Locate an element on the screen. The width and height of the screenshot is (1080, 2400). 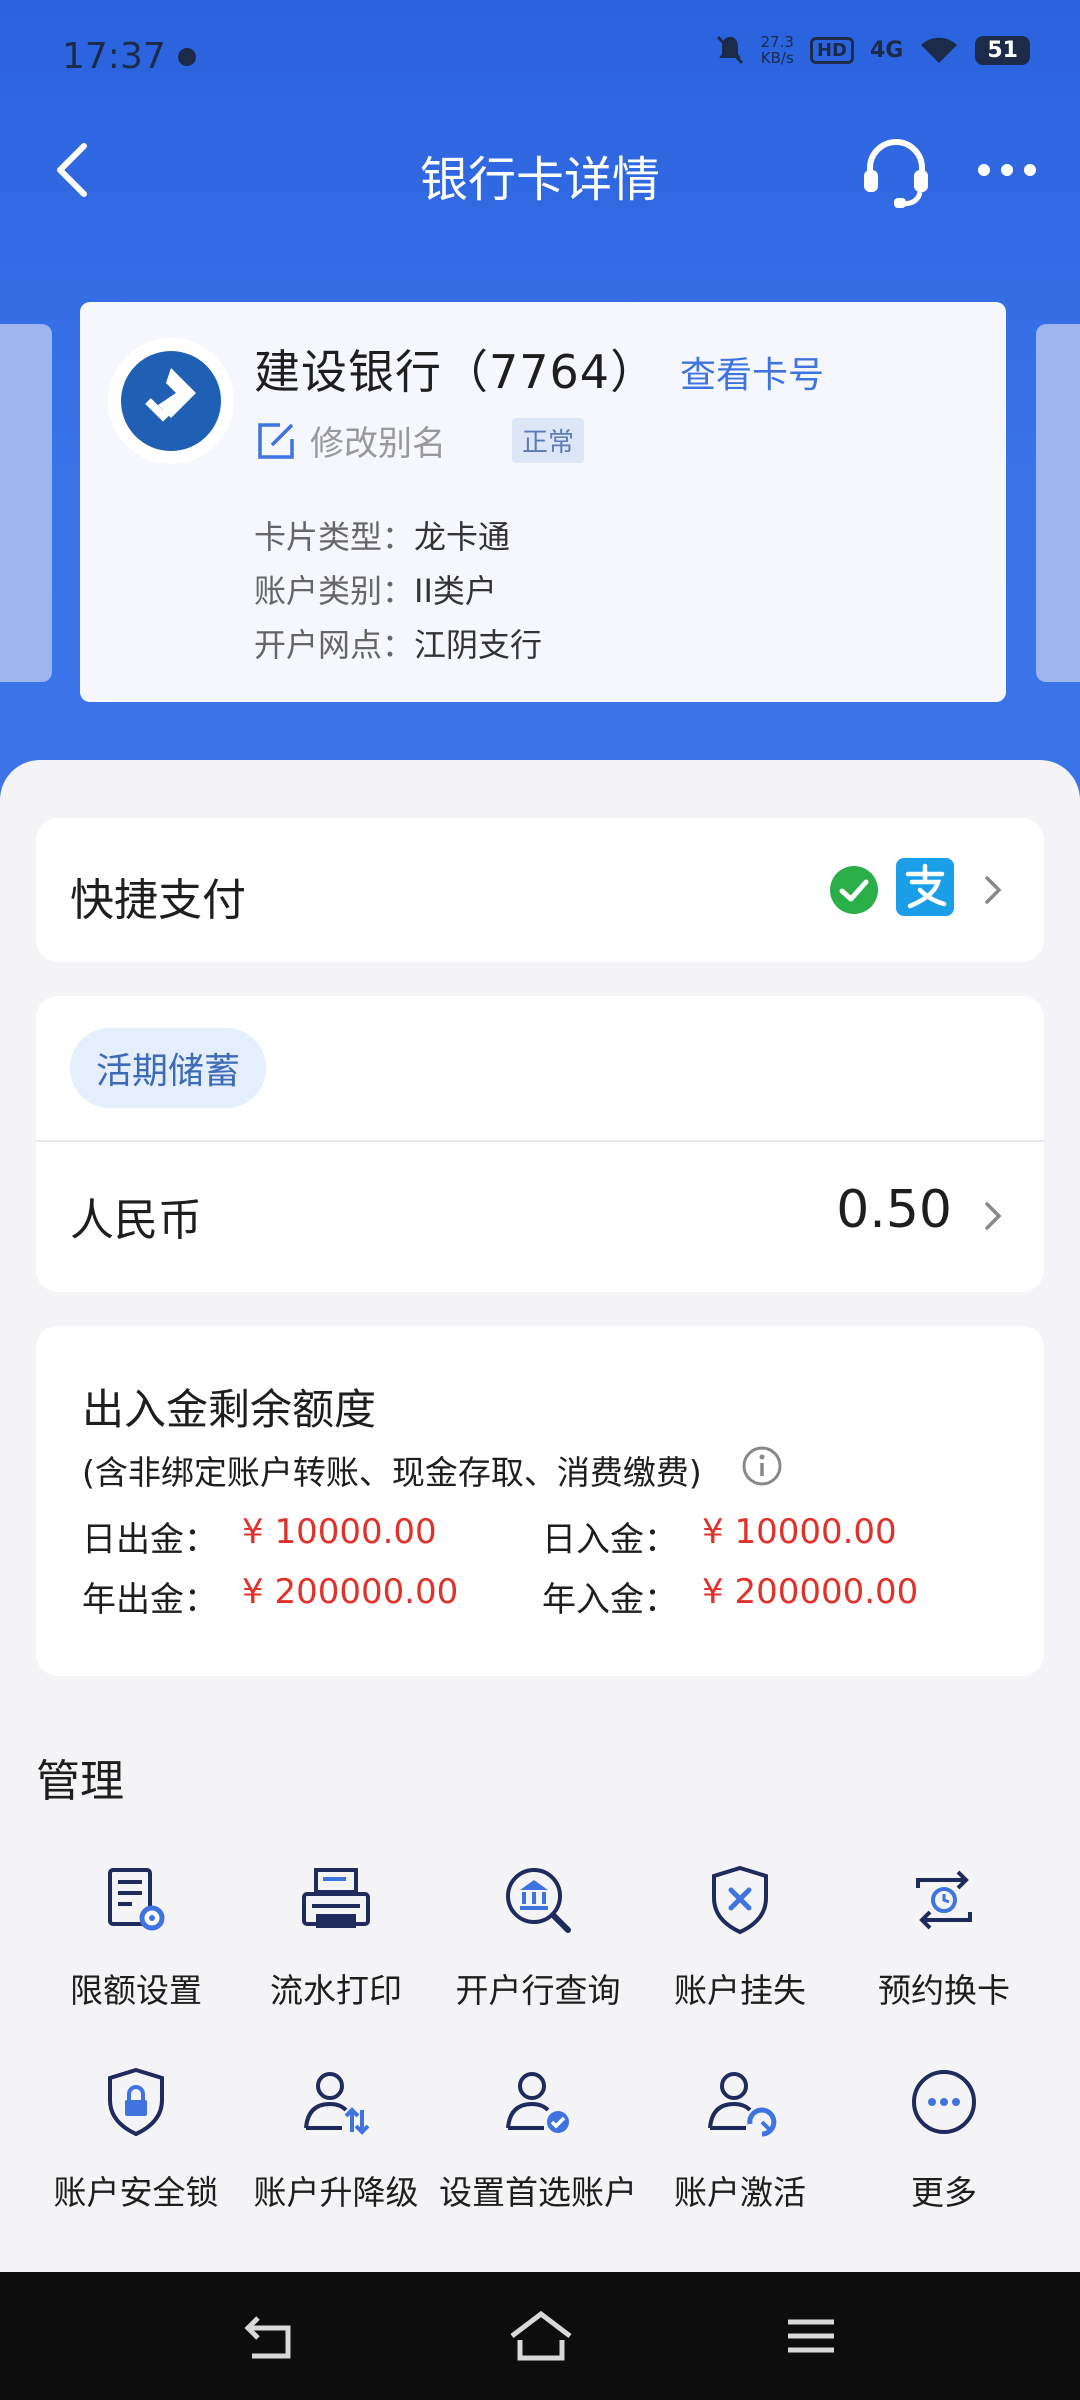
netspeed-value: 27.3 is located at coordinates (777, 42).